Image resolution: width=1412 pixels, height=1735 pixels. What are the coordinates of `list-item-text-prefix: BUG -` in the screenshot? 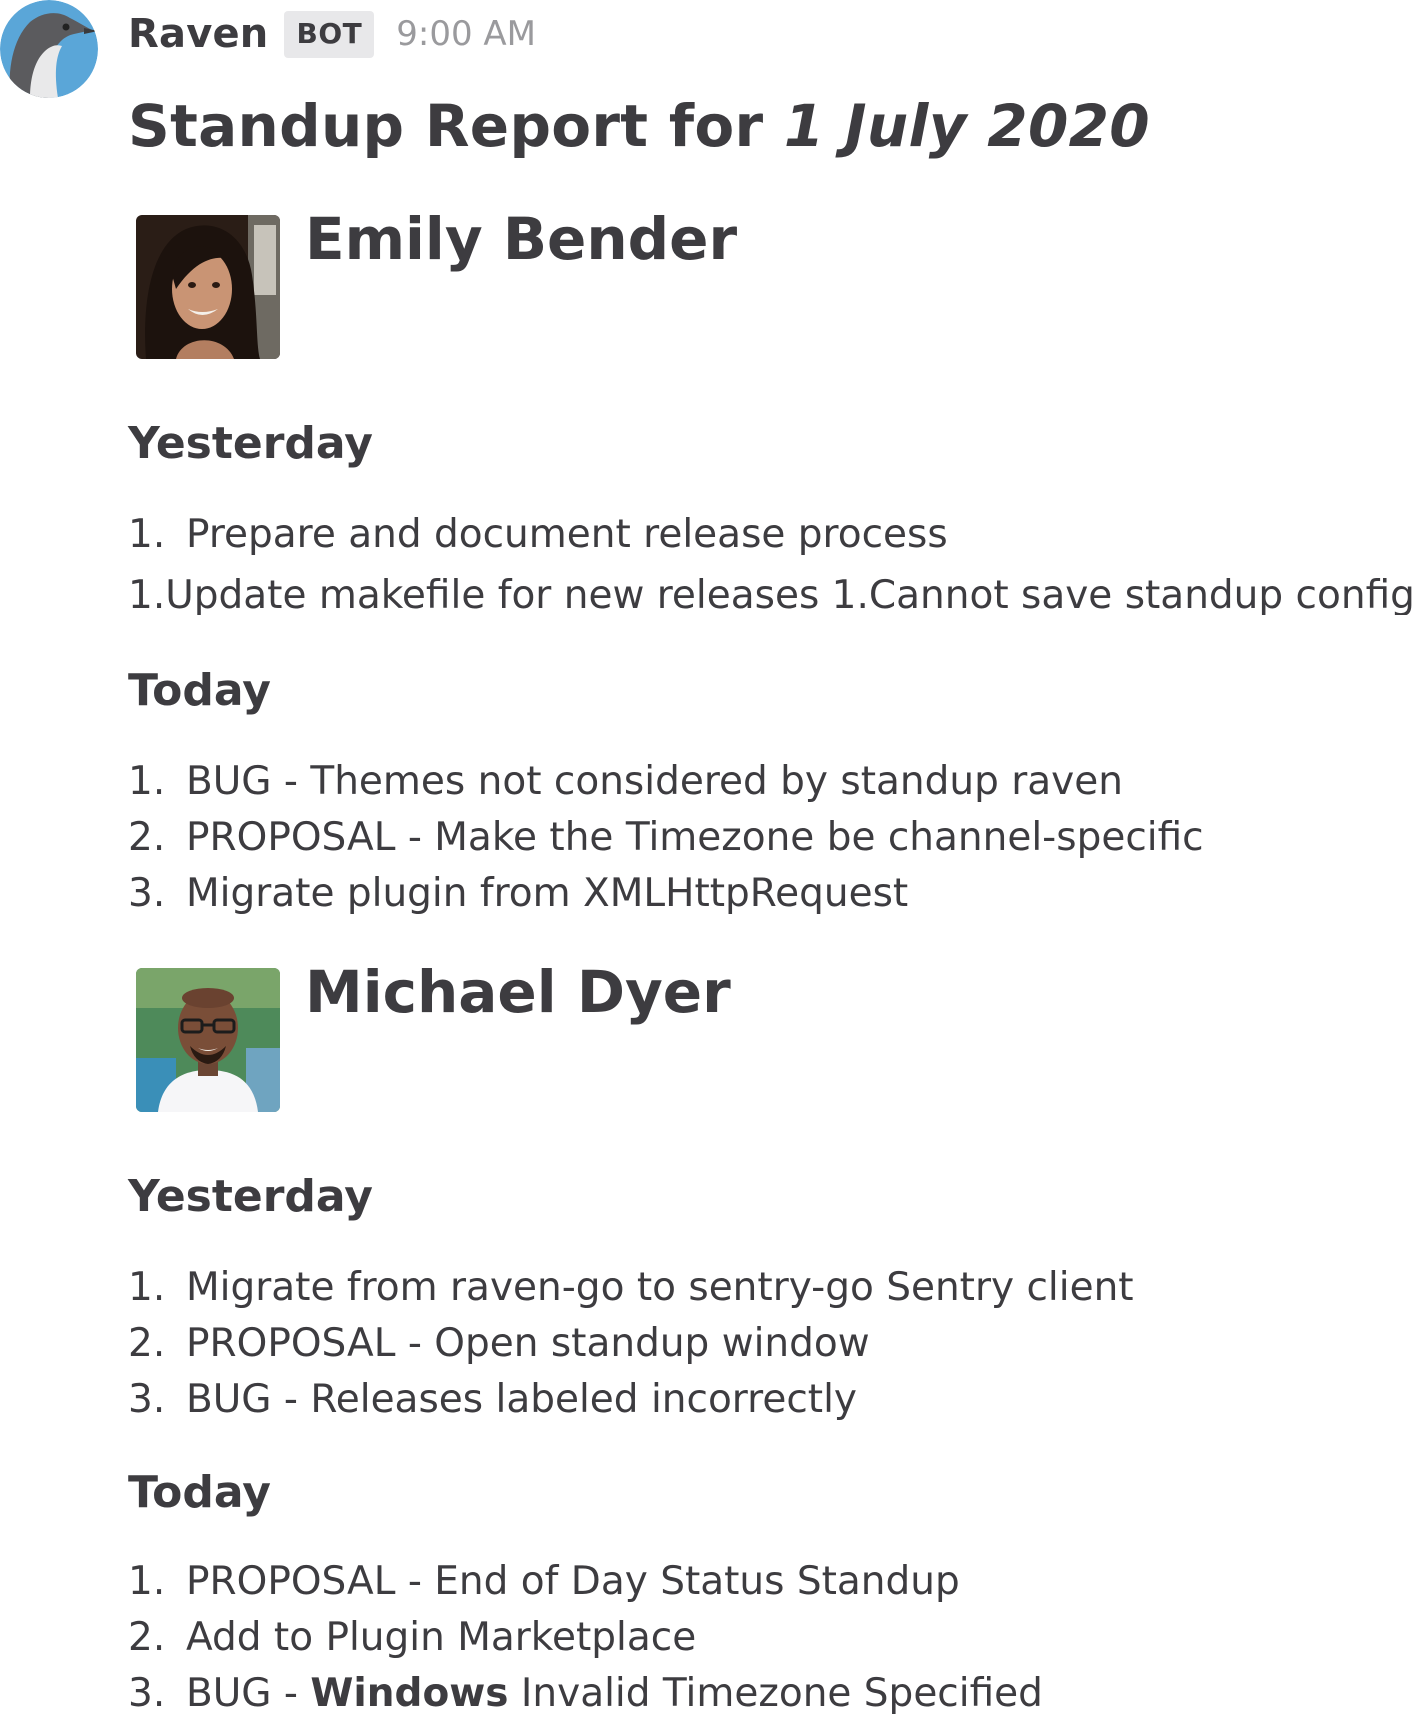 It's located at (248, 1693).